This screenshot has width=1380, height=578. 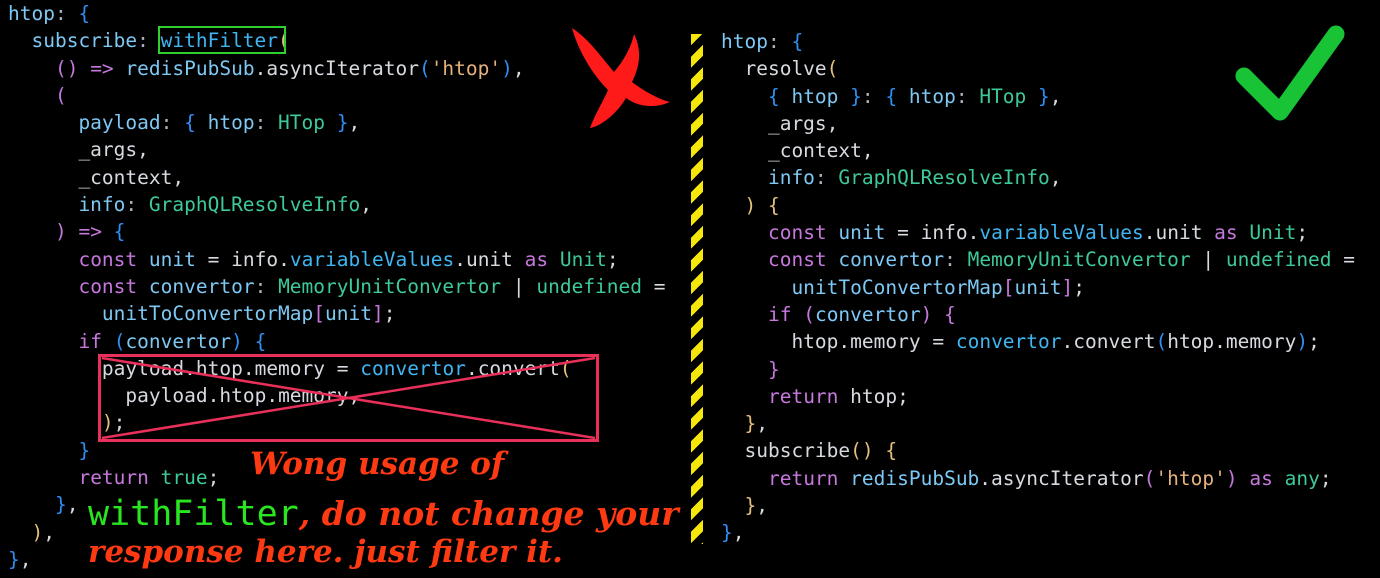 What do you see at coordinates (1190, 478) in the screenshot?
I see `code-token: 'htop'` at bounding box center [1190, 478].